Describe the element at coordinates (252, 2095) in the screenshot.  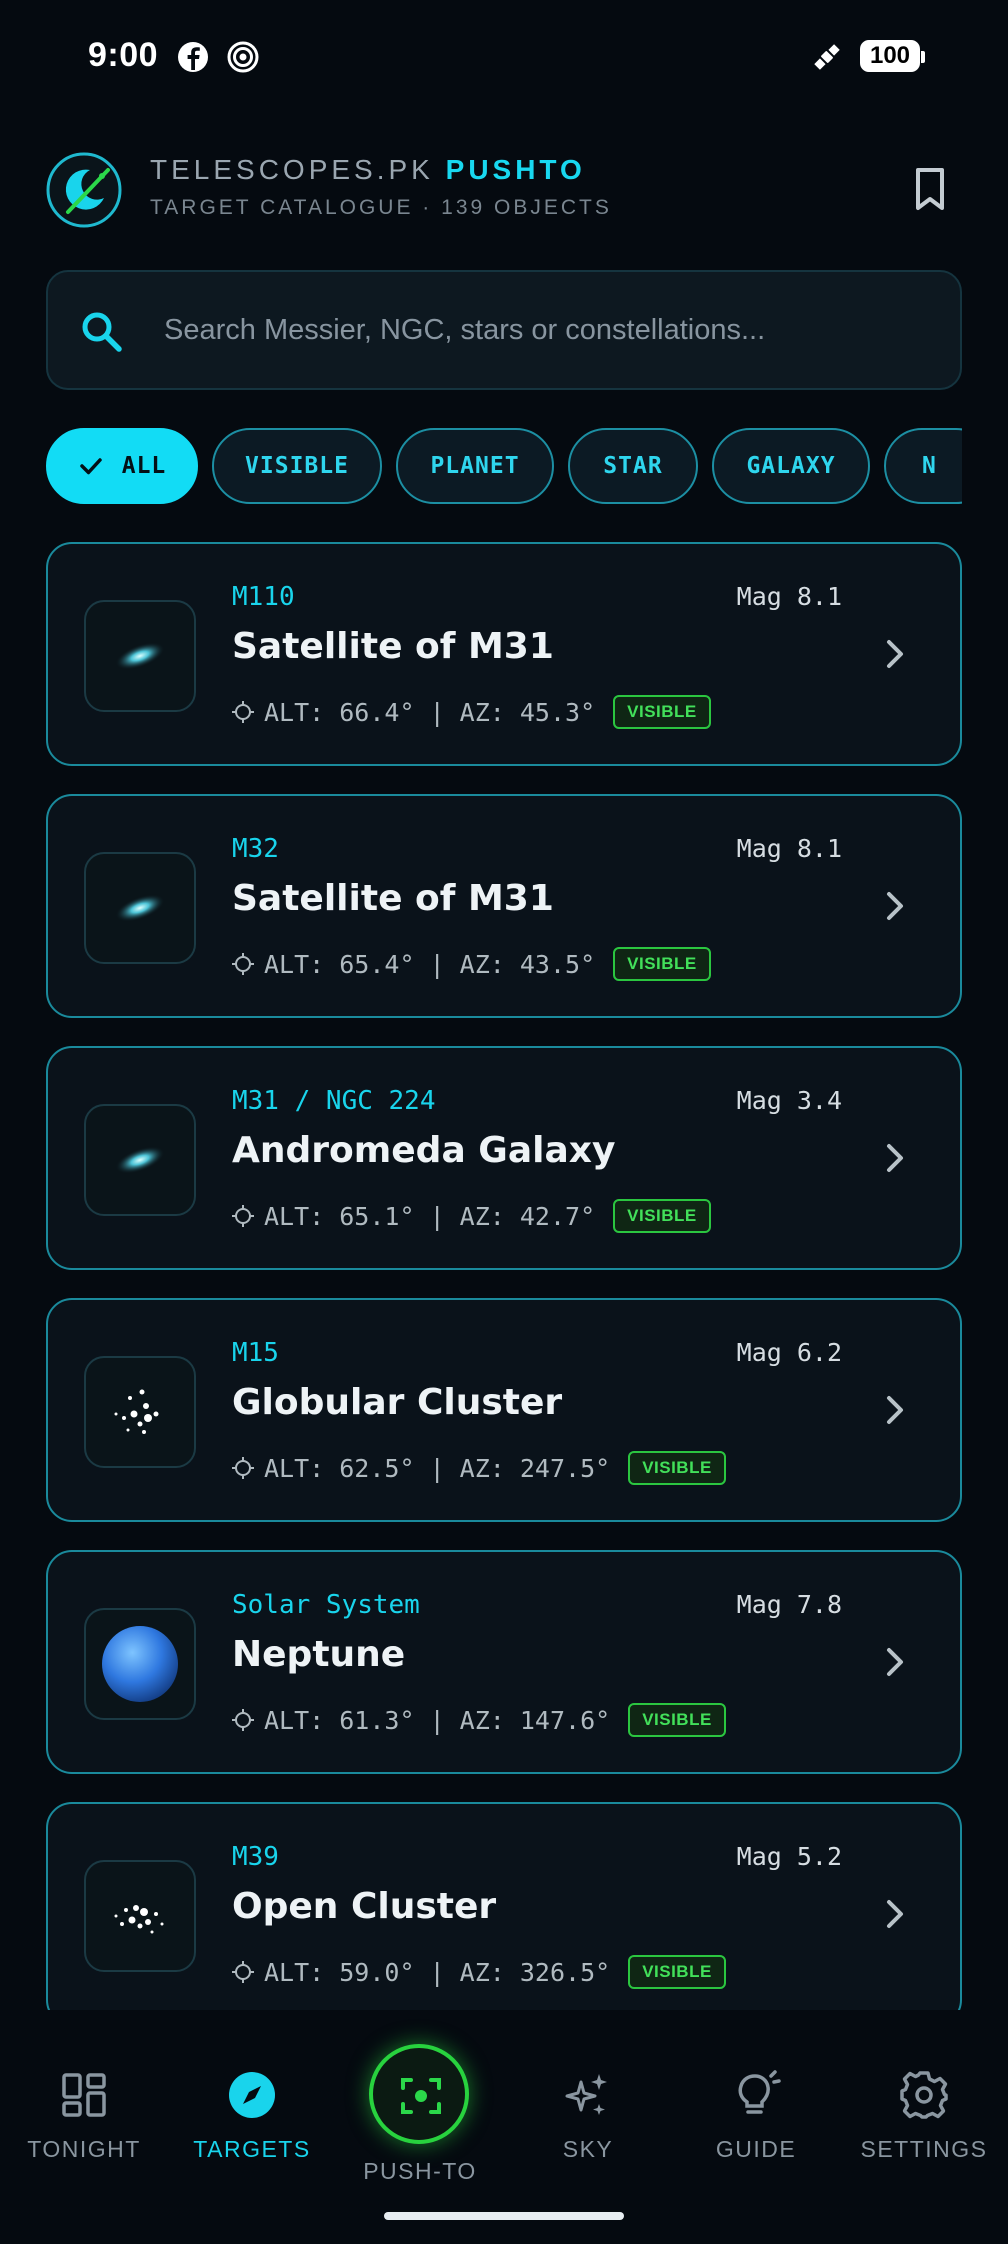
I see `compass-icon` at that location.